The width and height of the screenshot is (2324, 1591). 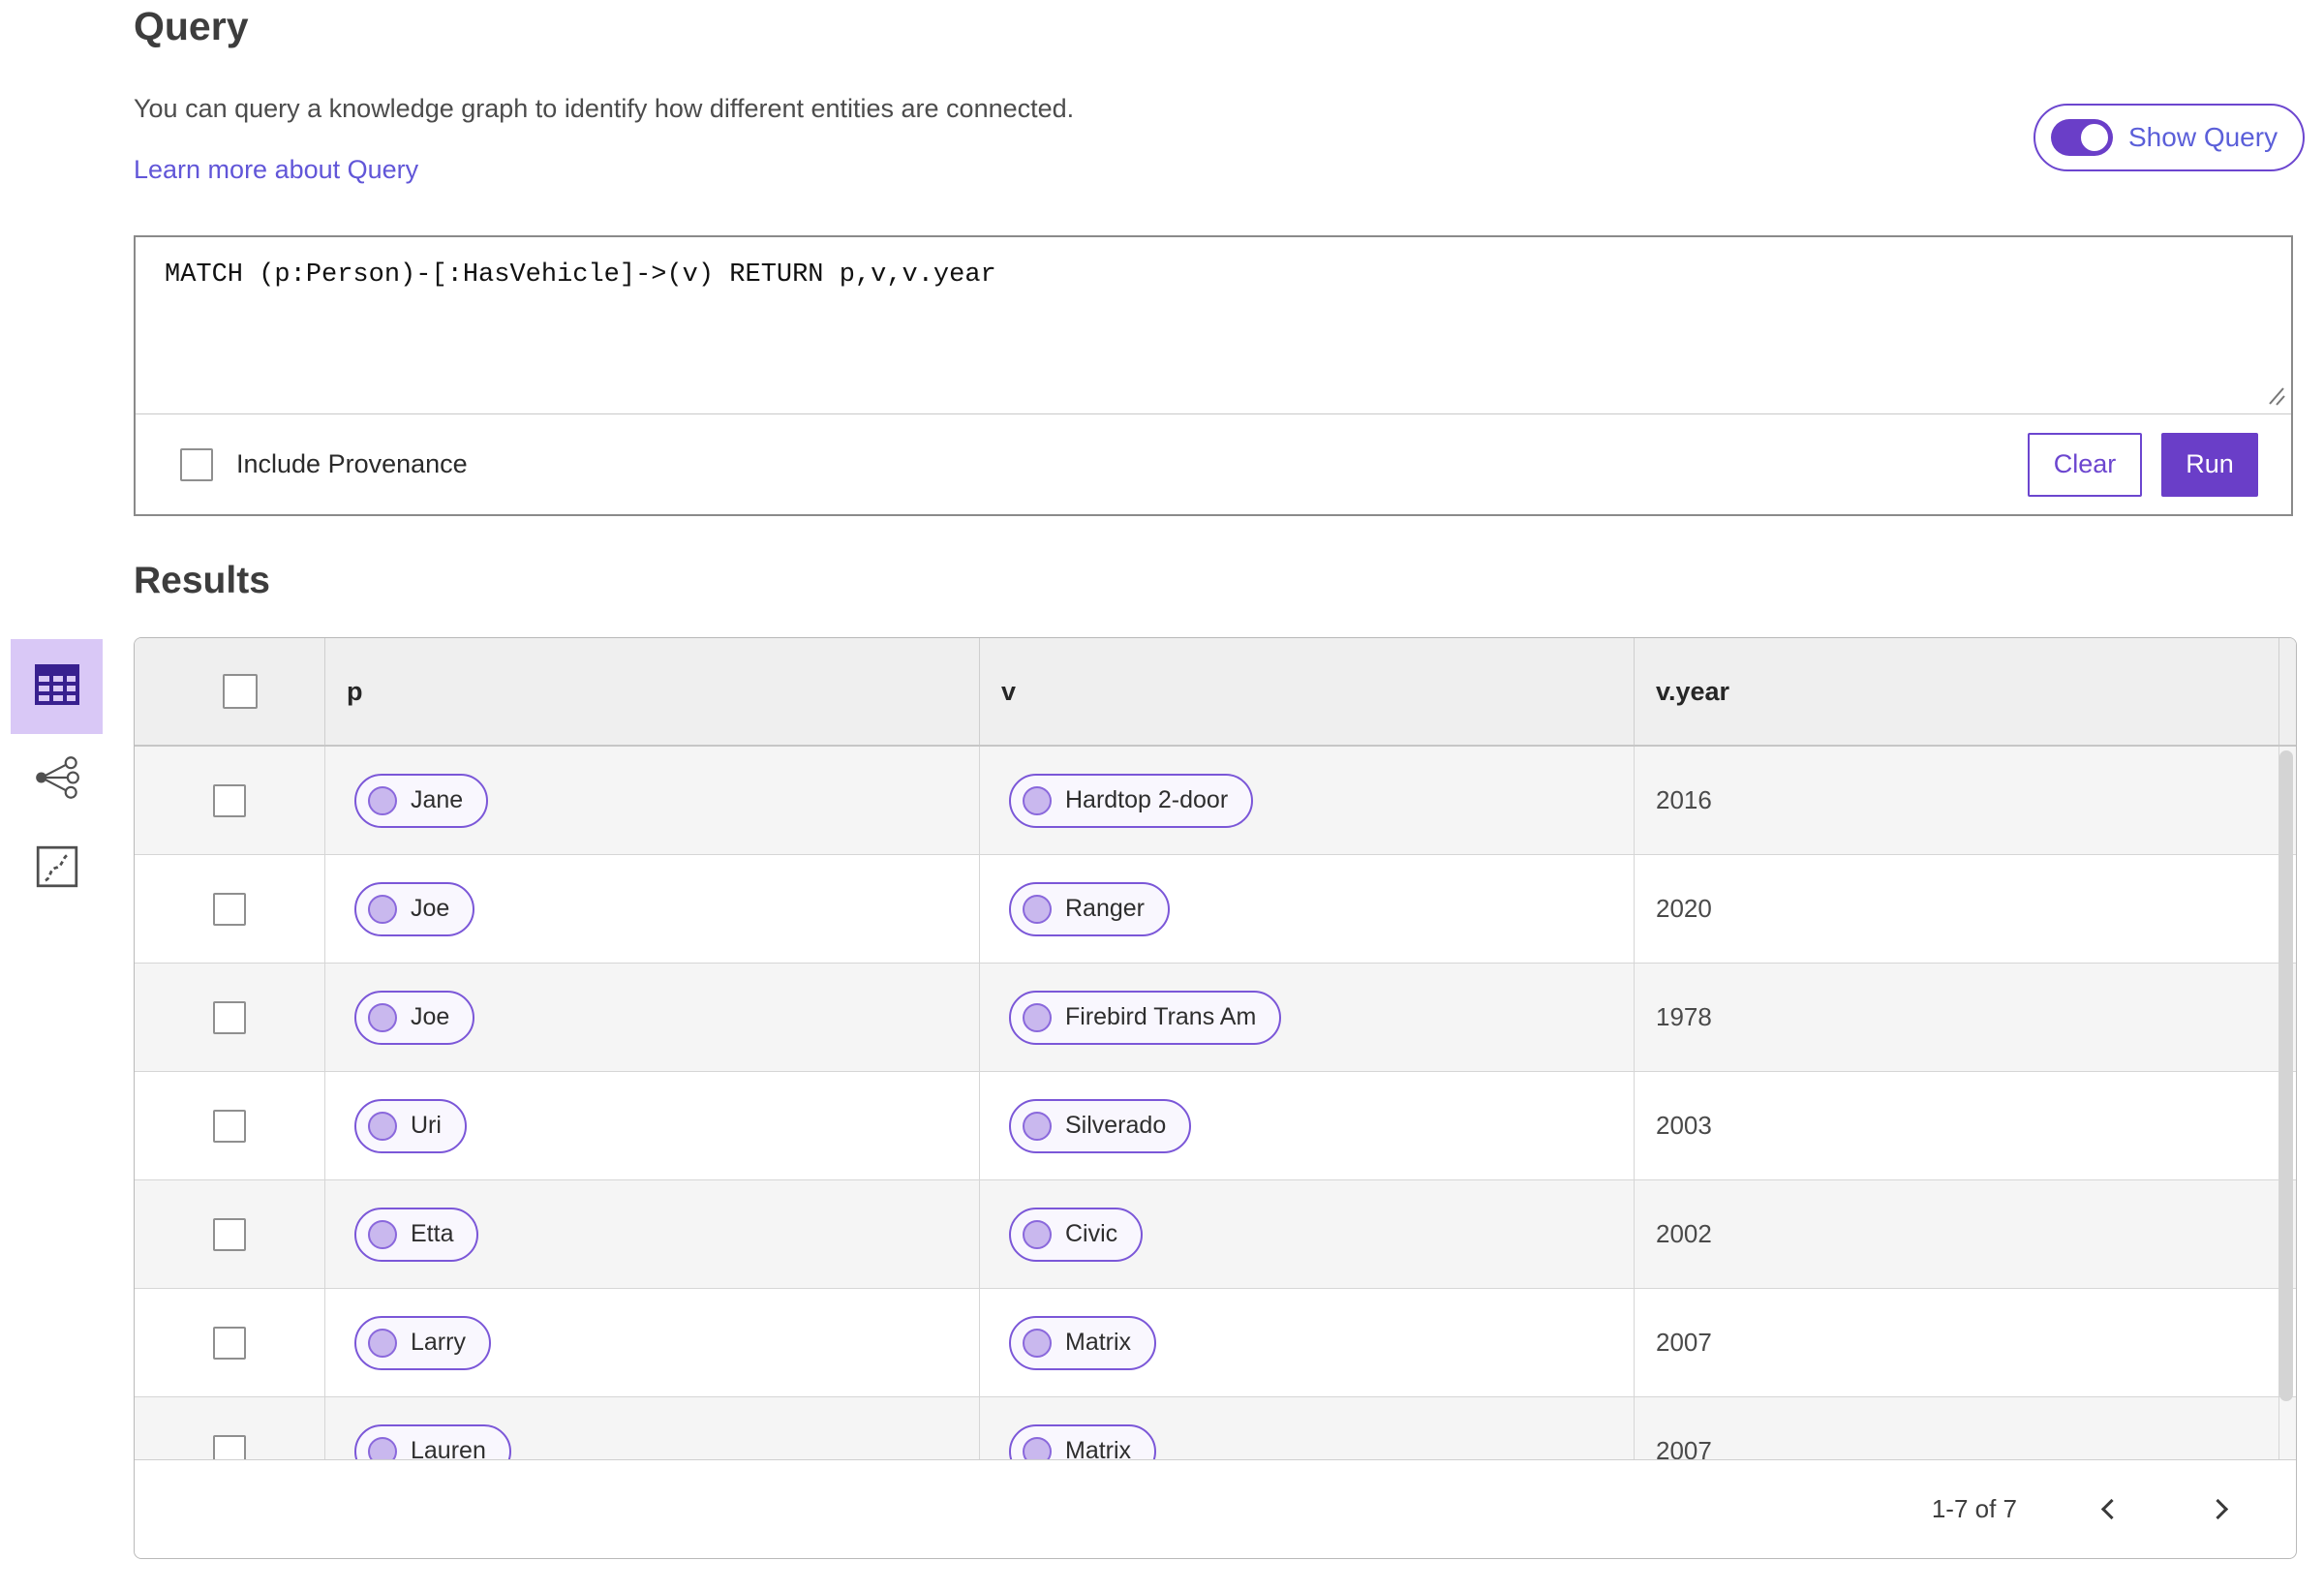 I want to click on chevron-left-icon, so click(x=2111, y=1509).